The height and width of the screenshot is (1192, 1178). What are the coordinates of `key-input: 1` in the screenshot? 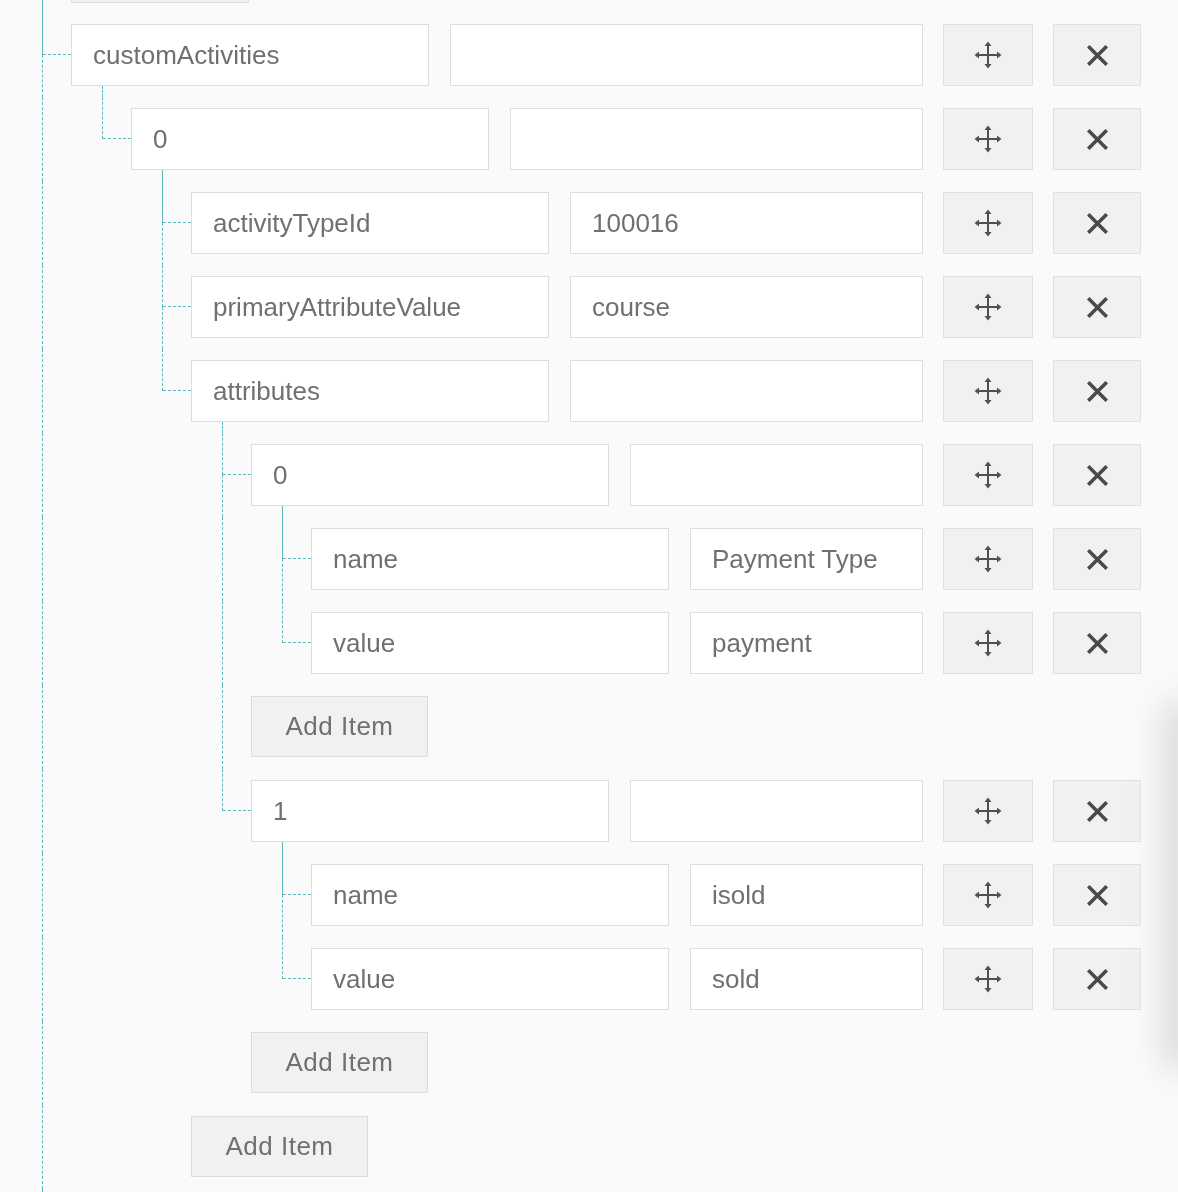 It's located at (430, 811).